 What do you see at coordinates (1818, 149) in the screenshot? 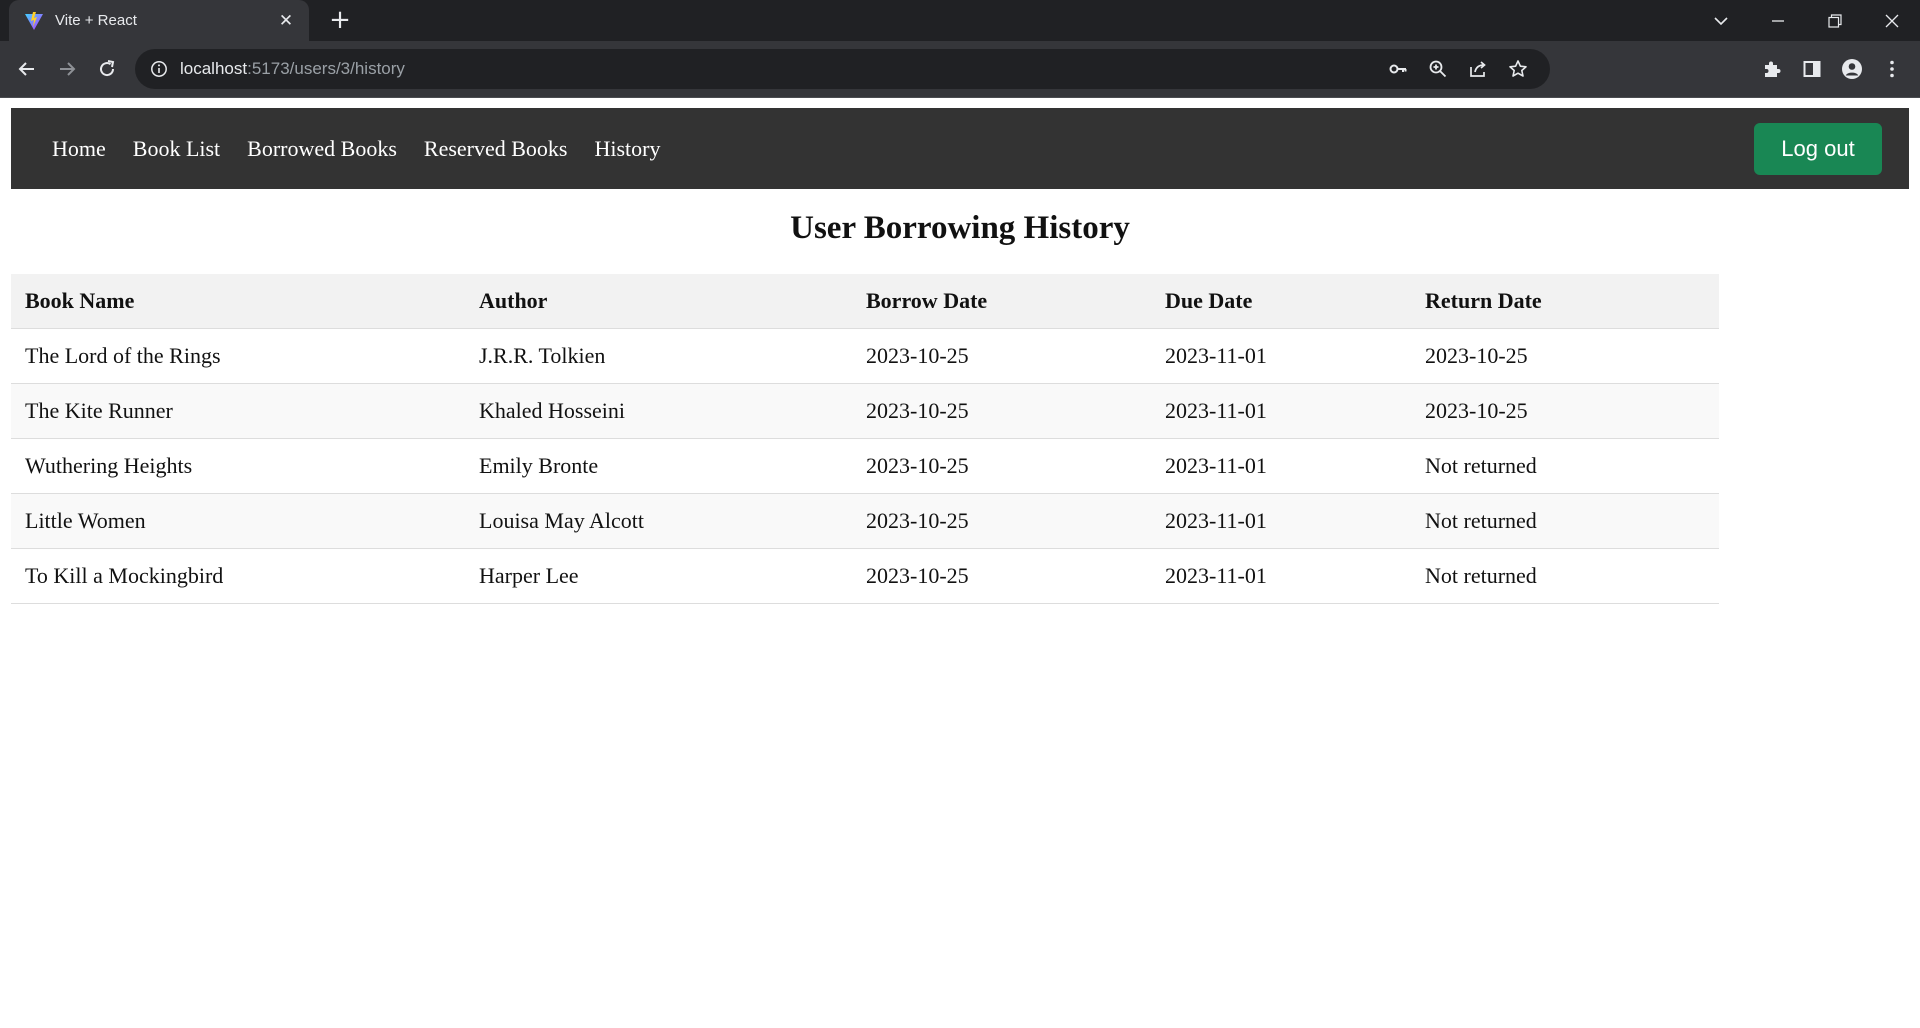
I see `logout-button: Log out` at bounding box center [1818, 149].